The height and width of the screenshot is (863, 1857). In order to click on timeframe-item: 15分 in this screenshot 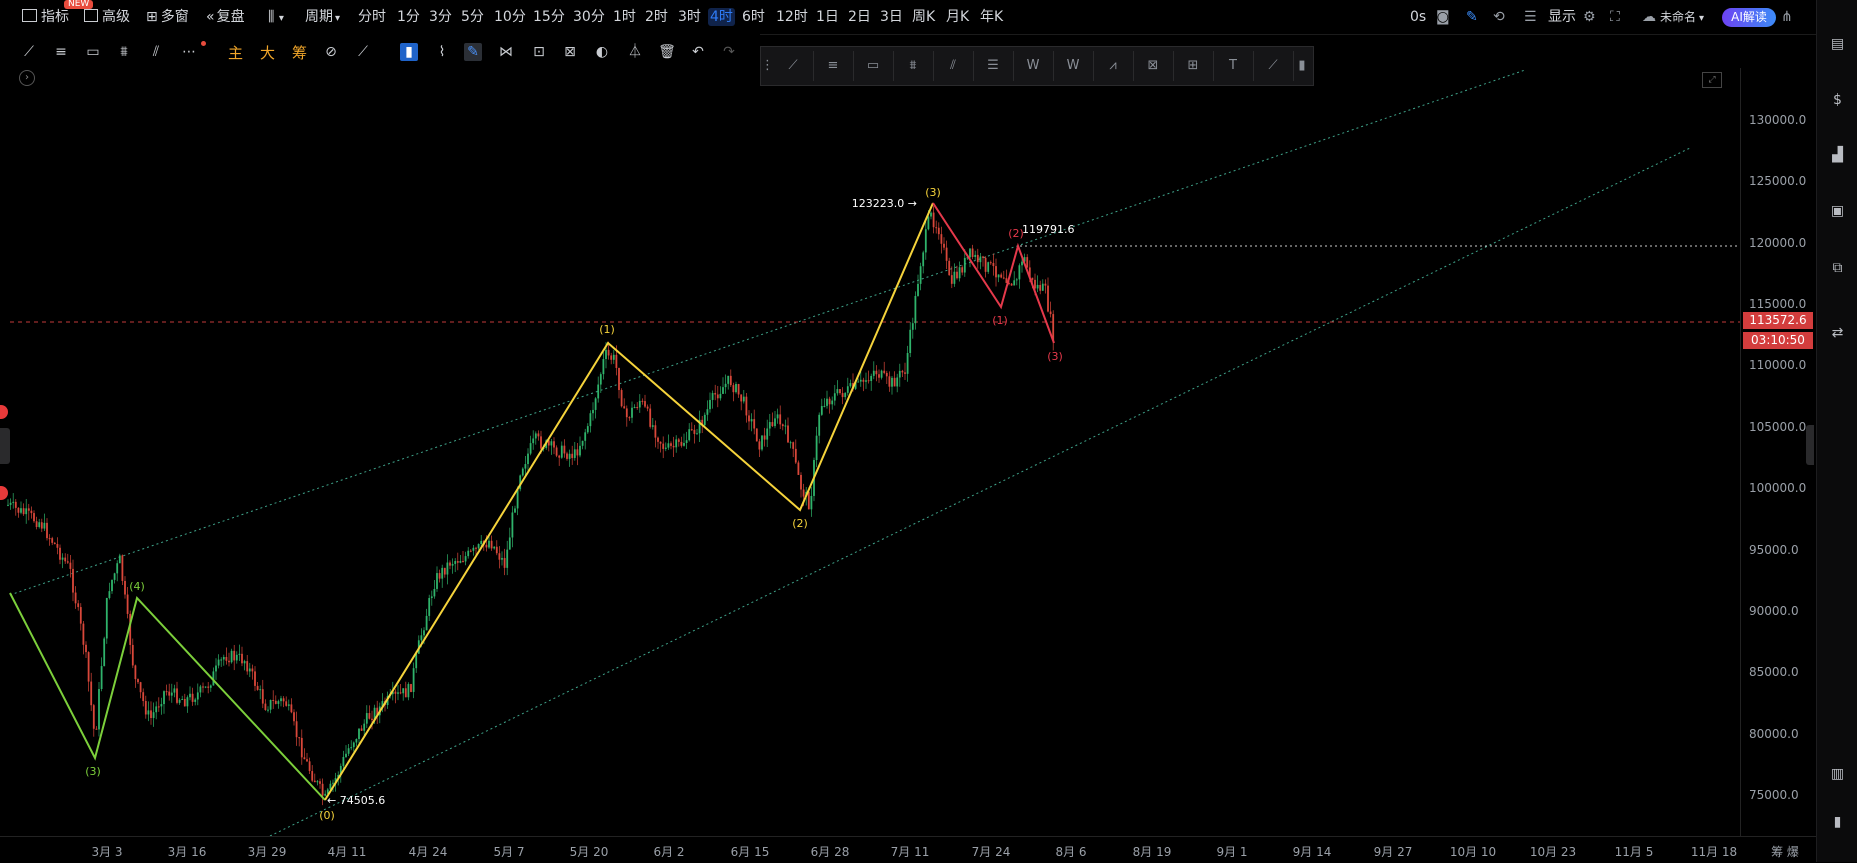, I will do `click(549, 17)`.